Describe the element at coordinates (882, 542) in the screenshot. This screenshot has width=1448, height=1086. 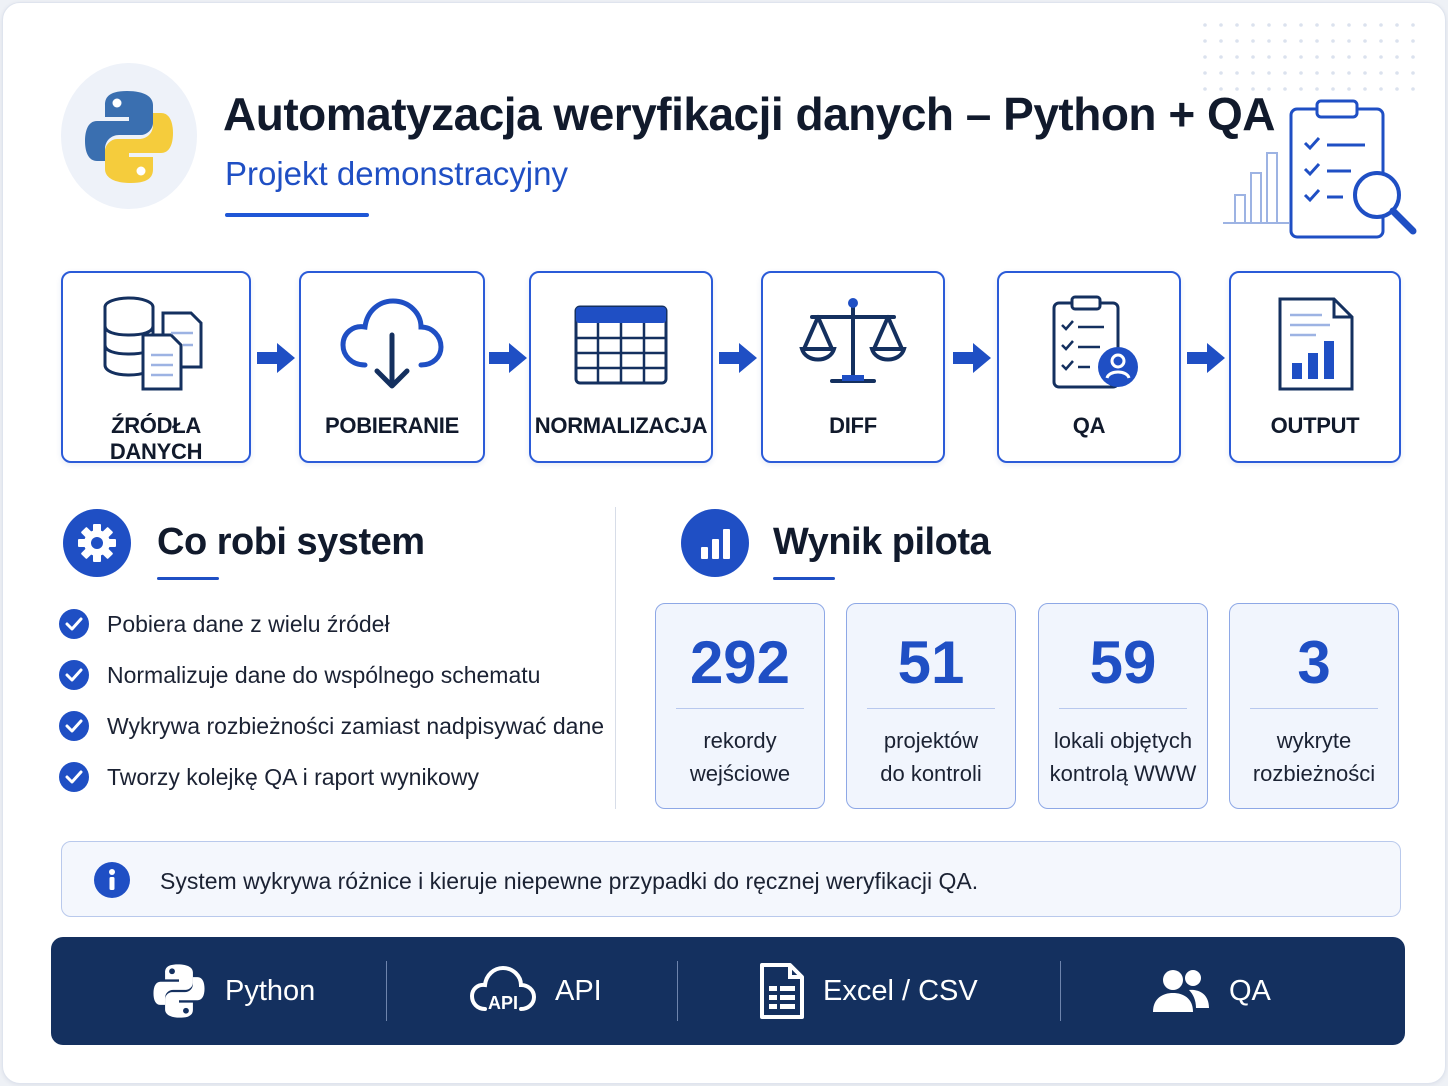
I see `section-title-pilot: Wynik pilota` at that location.